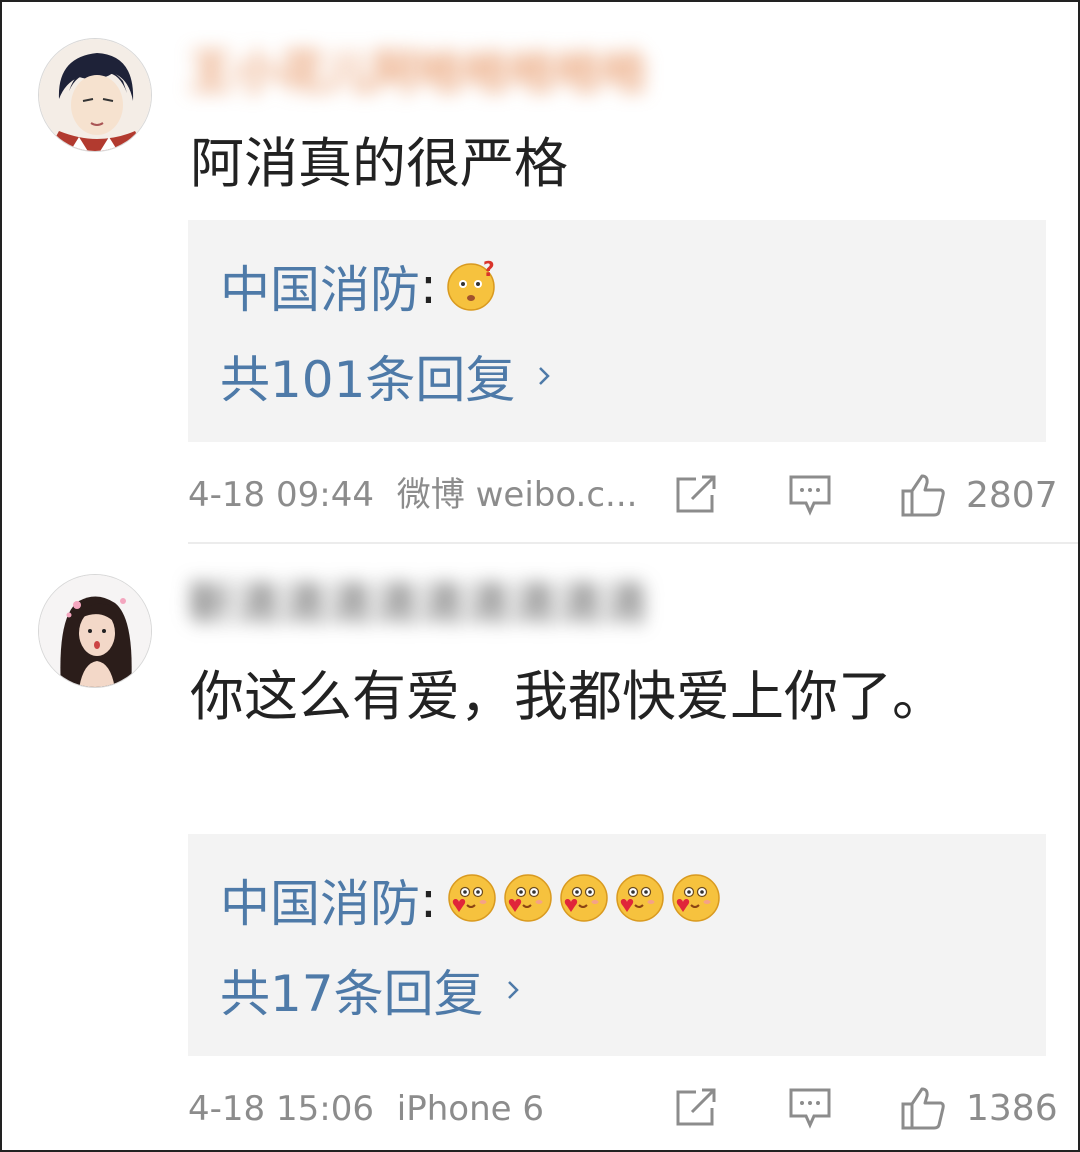 The width and height of the screenshot is (1080, 1152). I want to click on comment-text: 你这么有爱，我都快爱上你了。, so click(568, 696).